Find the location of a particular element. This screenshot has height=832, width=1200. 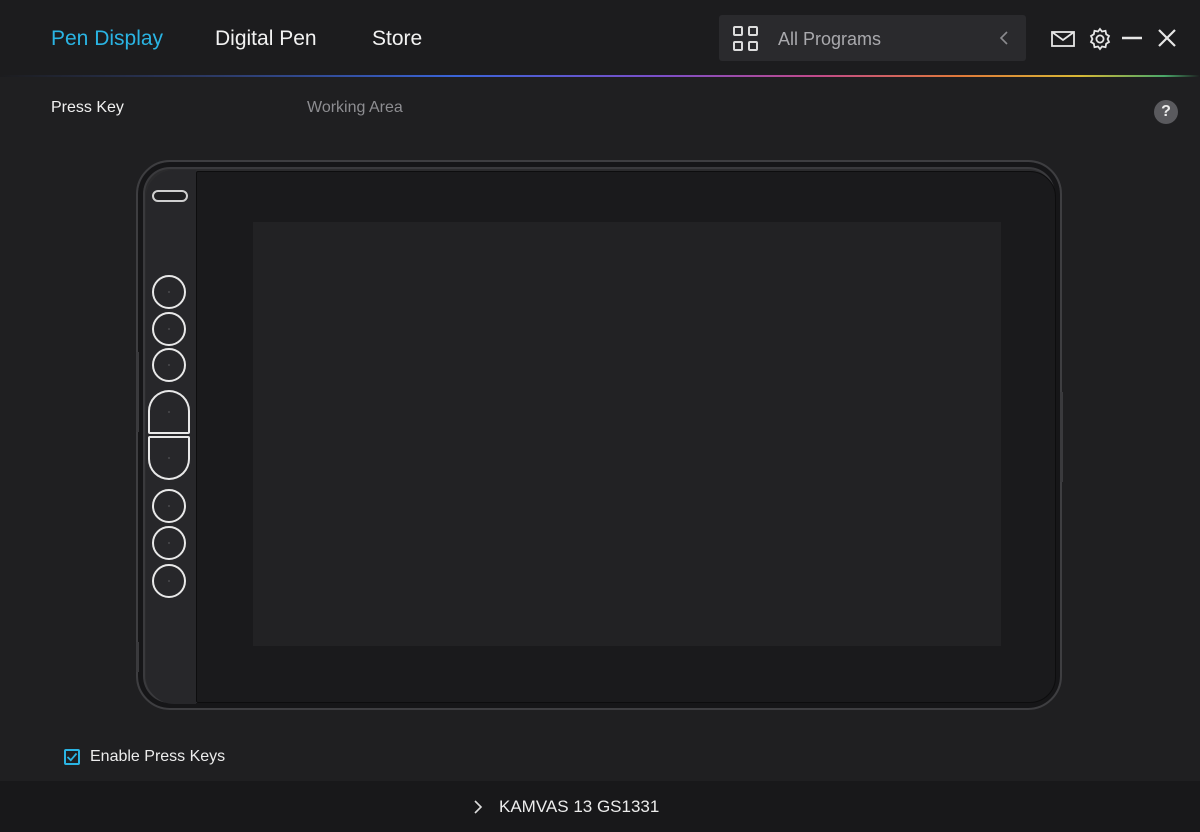

tab-digital-pen: Digital Pen is located at coordinates (266, 39).